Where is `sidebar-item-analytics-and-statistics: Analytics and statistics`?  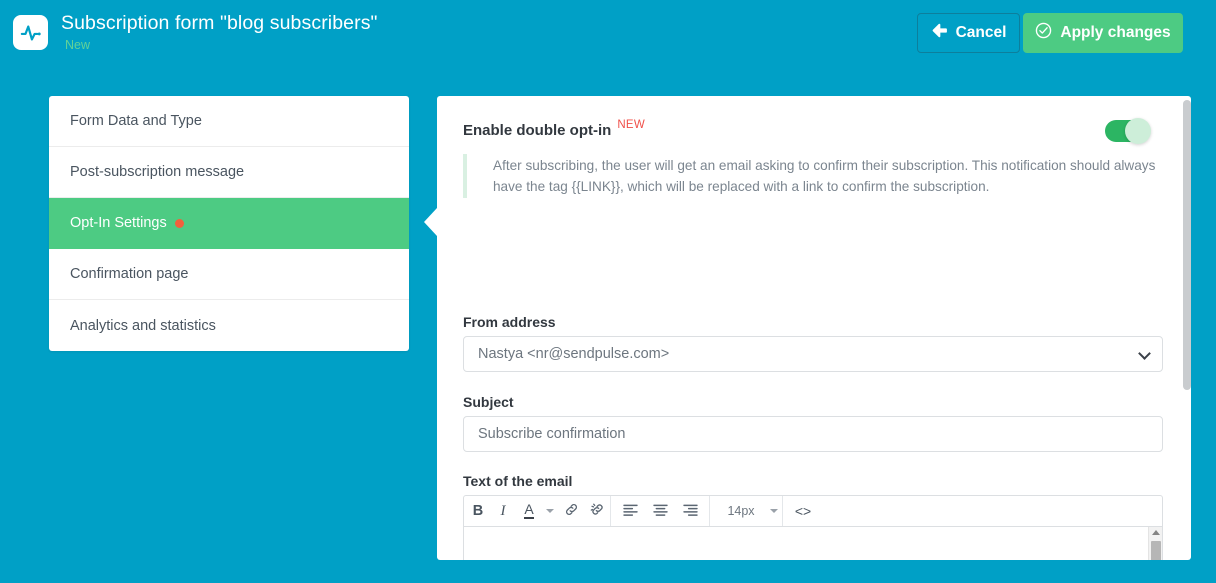
sidebar-item-analytics-and-statistics: Analytics and statistics is located at coordinates (229, 325).